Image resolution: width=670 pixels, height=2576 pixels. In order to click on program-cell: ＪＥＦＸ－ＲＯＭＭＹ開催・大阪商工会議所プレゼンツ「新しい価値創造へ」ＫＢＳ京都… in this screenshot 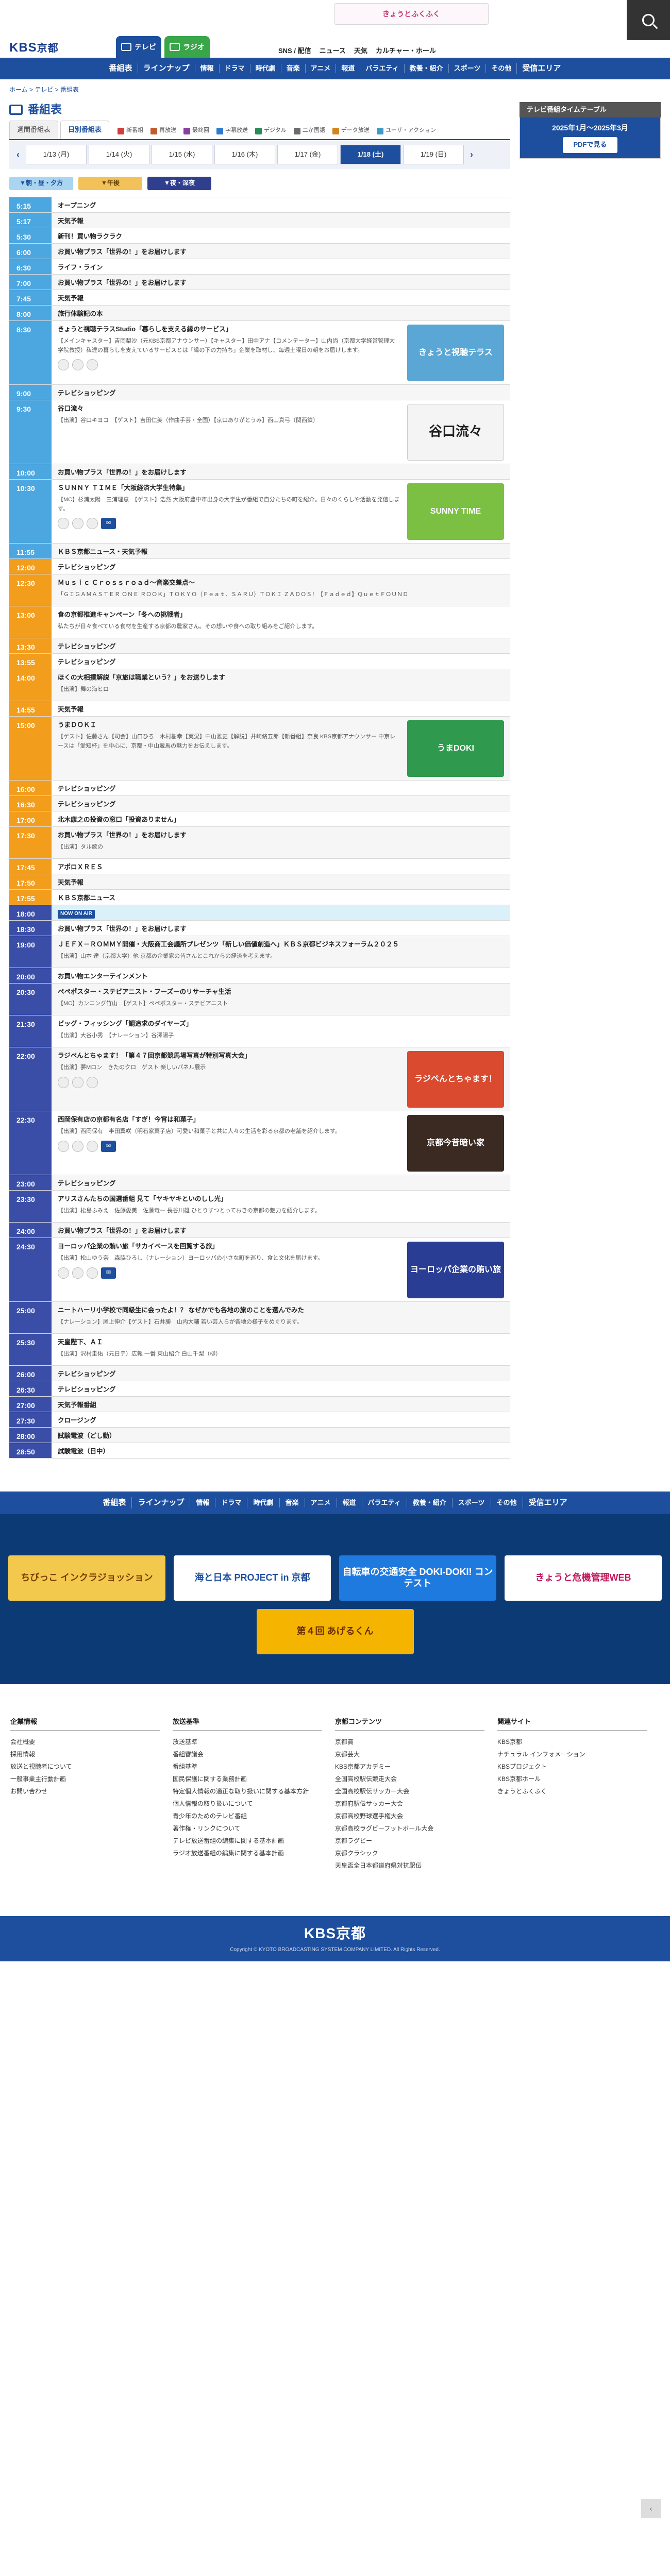, I will do `click(281, 952)`.